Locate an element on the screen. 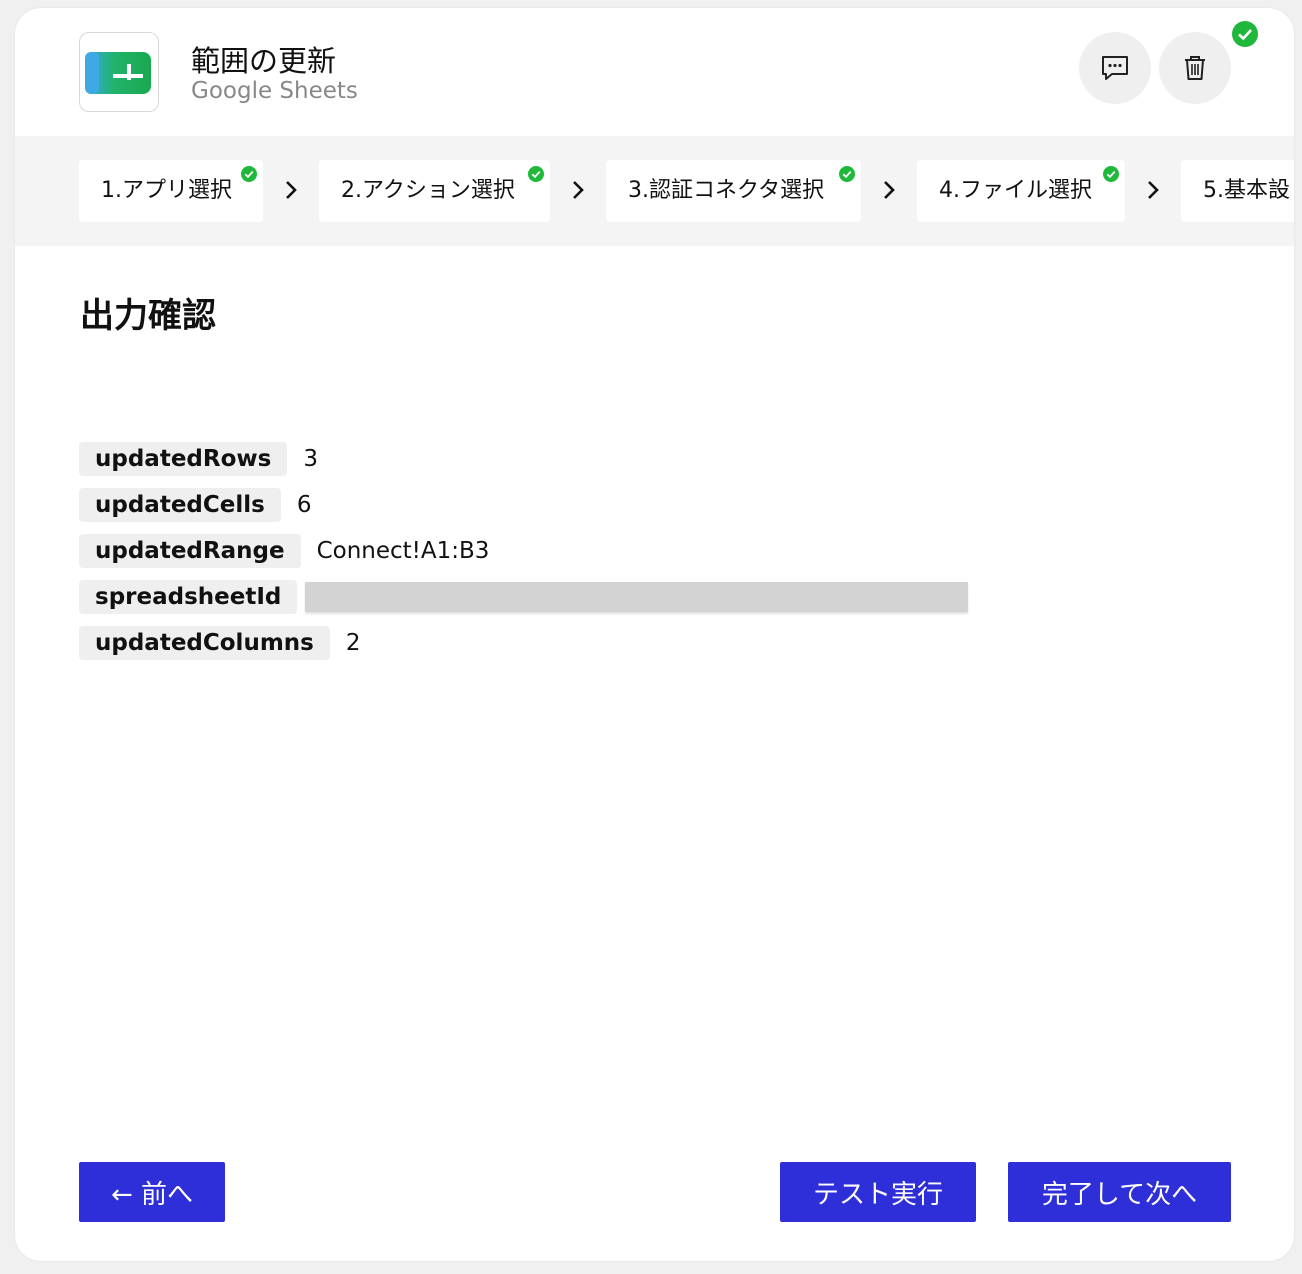 Image resolution: width=1302 pixels, height=1274 pixels. complete-next-button: 完了して次へ is located at coordinates (1119, 1192).